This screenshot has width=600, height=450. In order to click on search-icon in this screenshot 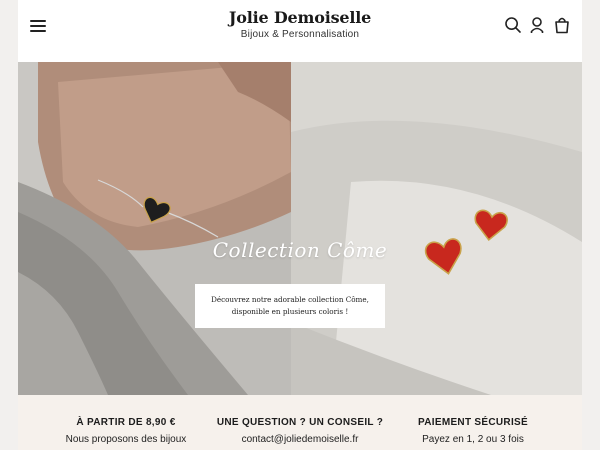, I will do `click(513, 25)`.